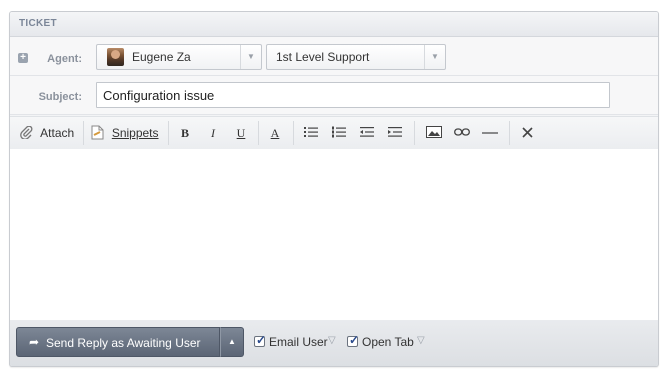 The image size is (662, 376). What do you see at coordinates (213, 133) in the screenshot?
I see `italic-button: I` at bounding box center [213, 133].